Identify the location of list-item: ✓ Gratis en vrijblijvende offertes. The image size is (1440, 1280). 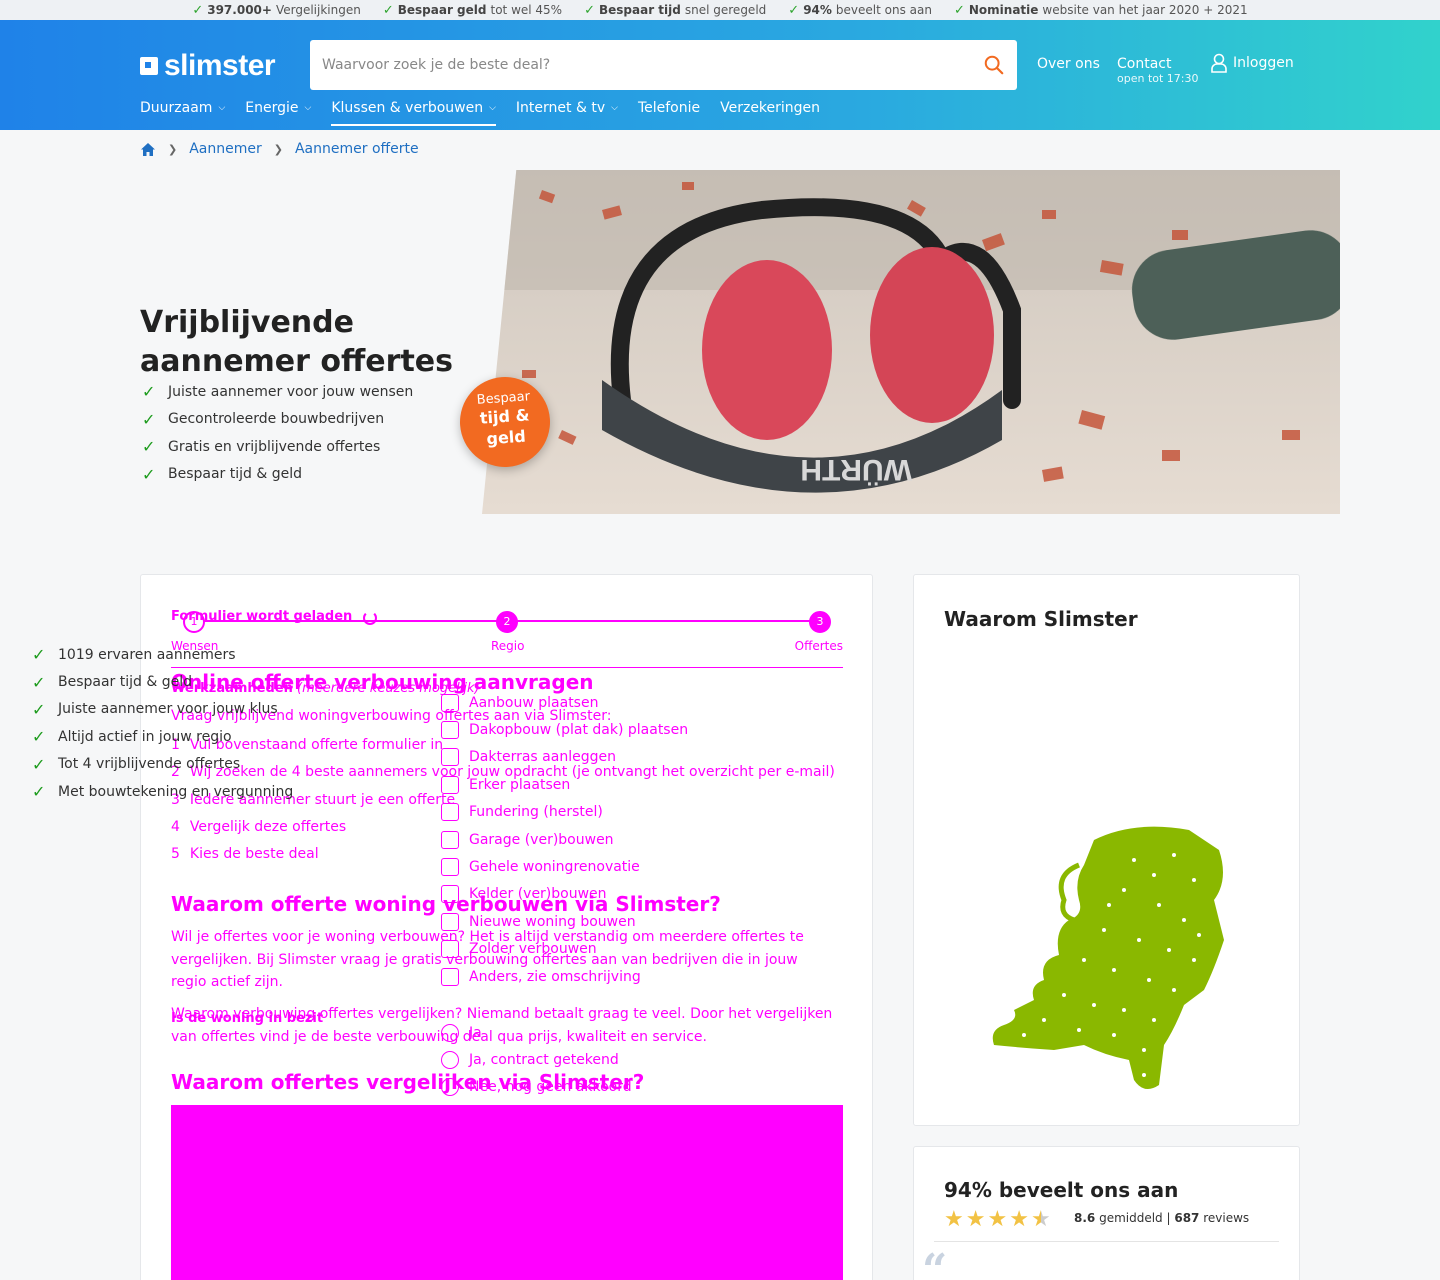
(261, 447).